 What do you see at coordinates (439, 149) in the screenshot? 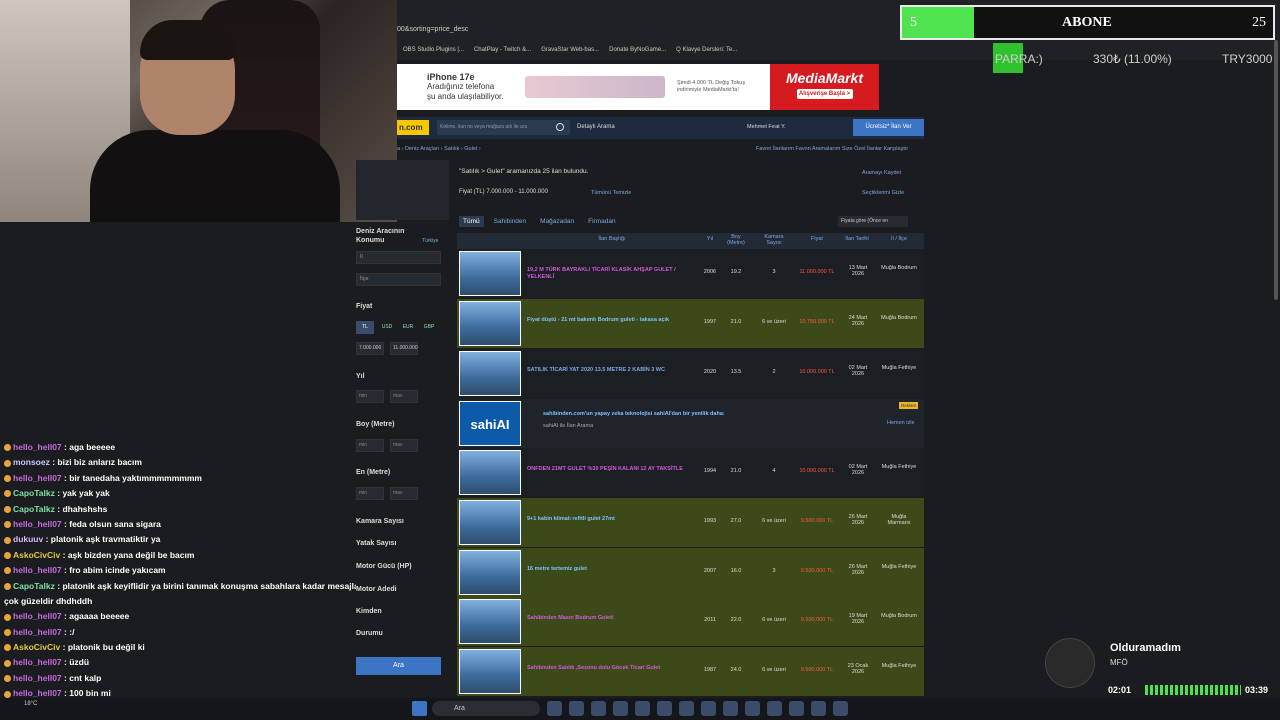
I see `breadcrumb: a › Deniz Araçları › Satılık › Gulet ›` at bounding box center [439, 149].